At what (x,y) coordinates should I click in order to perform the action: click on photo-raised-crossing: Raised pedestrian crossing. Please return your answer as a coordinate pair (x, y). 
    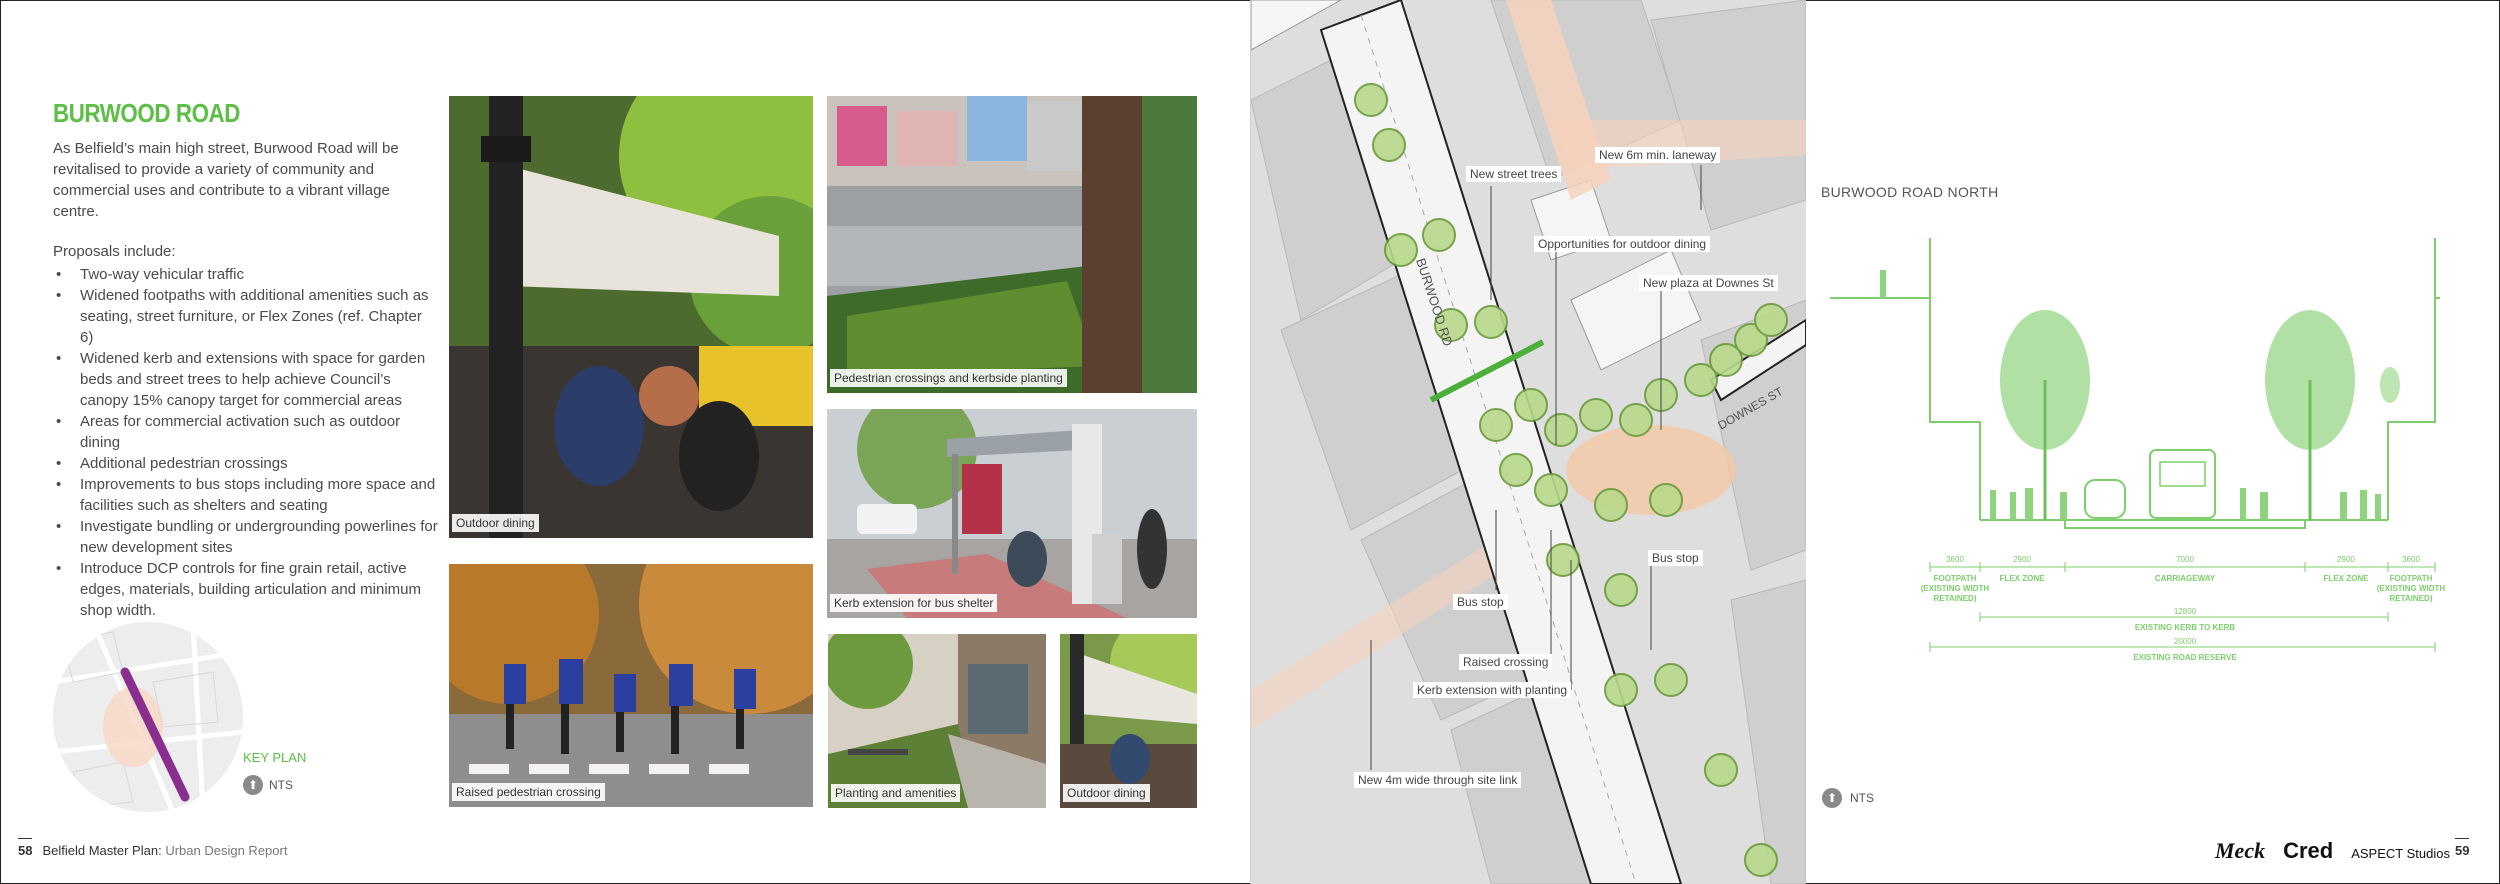
    Looking at the image, I should click on (631, 685).